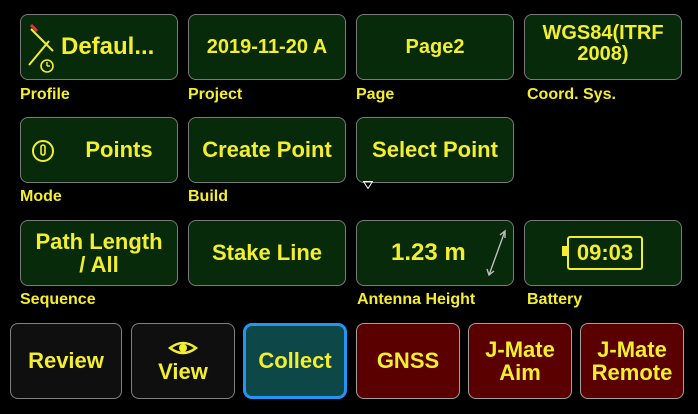 The width and height of the screenshot is (698, 414). Describe the element at coordinates (119, 150) in the screenshot. I see `mode-value: Points` at that location.